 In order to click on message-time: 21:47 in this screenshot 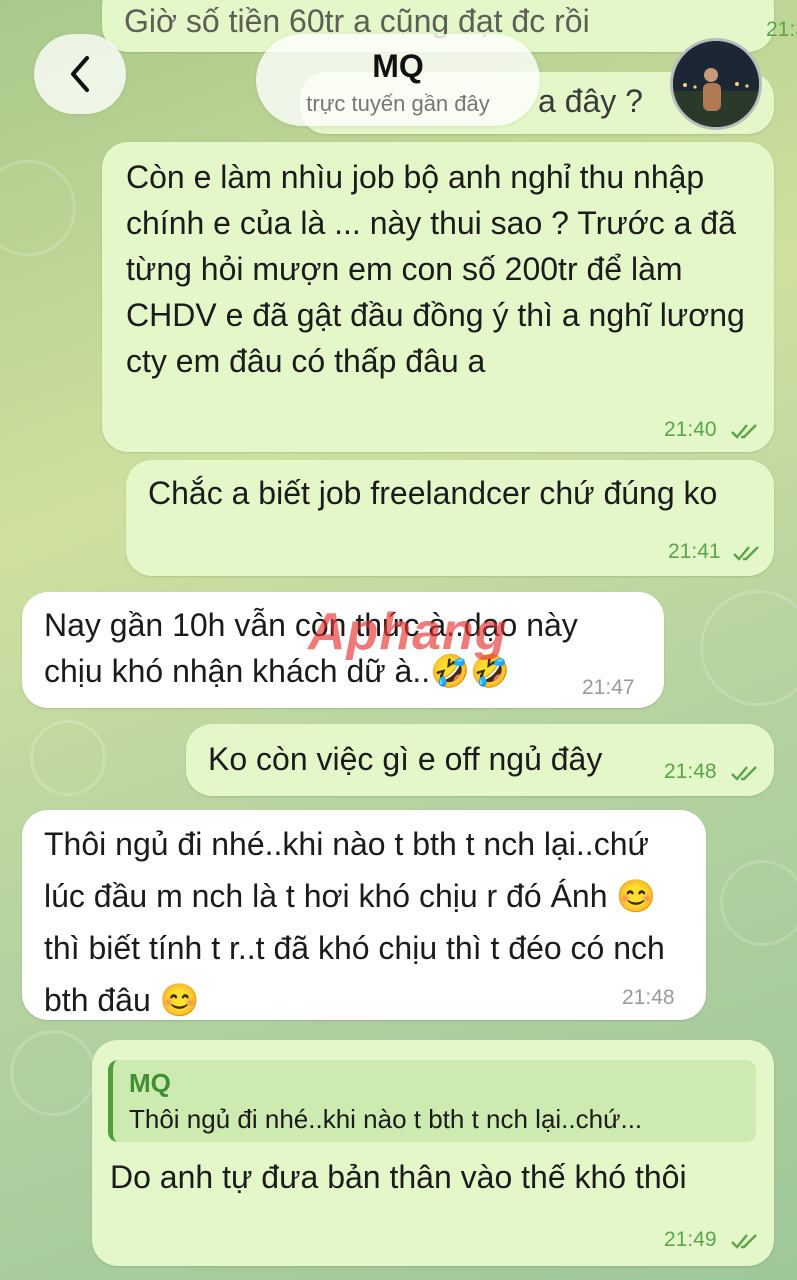, I will do `click(608, 687)`.